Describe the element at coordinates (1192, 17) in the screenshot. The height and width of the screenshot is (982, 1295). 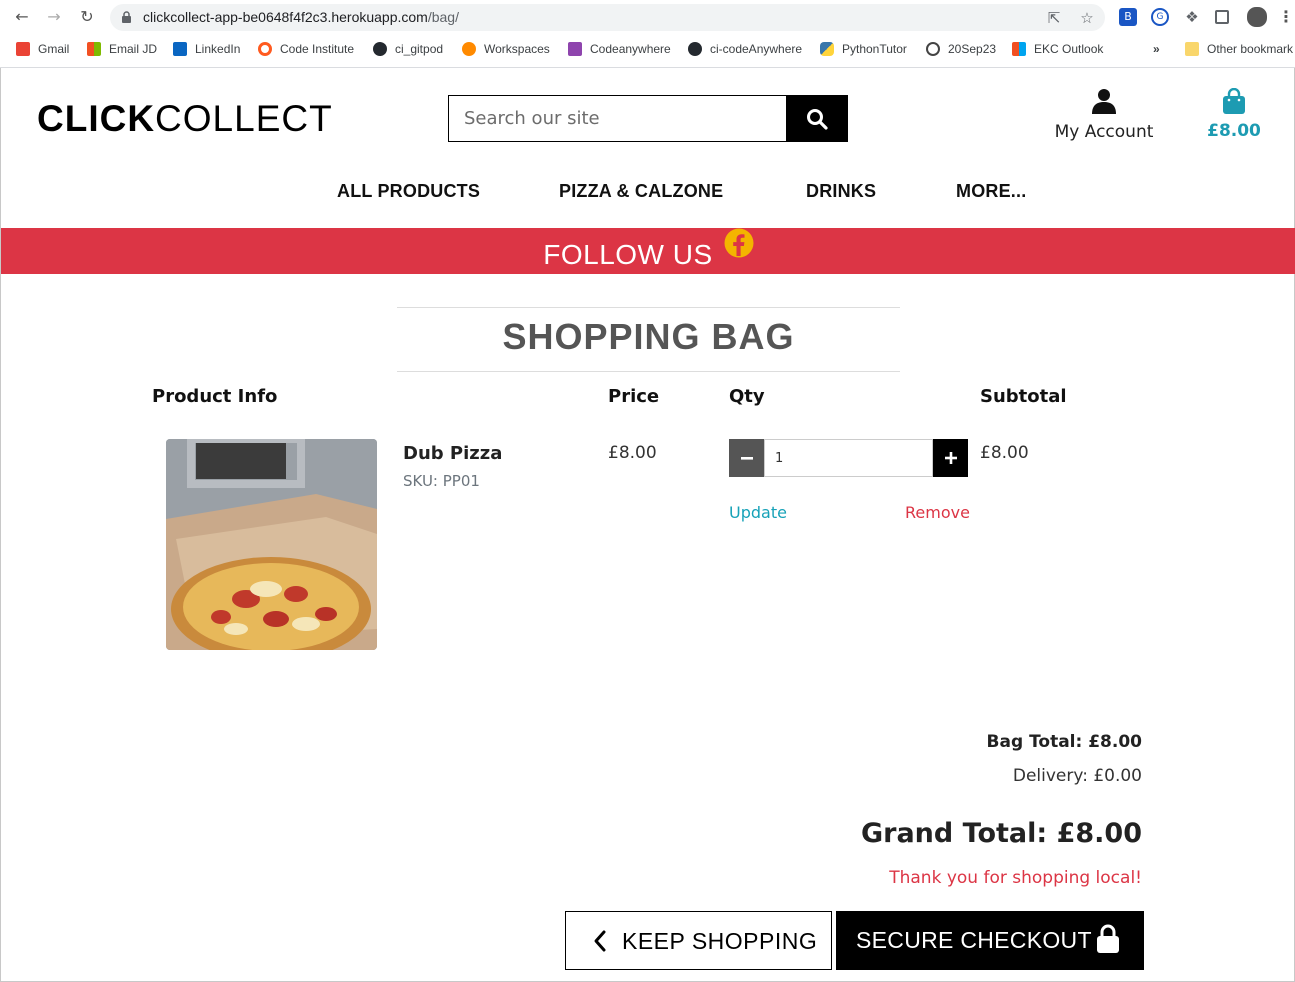
I see `puzzle-icon: ❖` at that location.